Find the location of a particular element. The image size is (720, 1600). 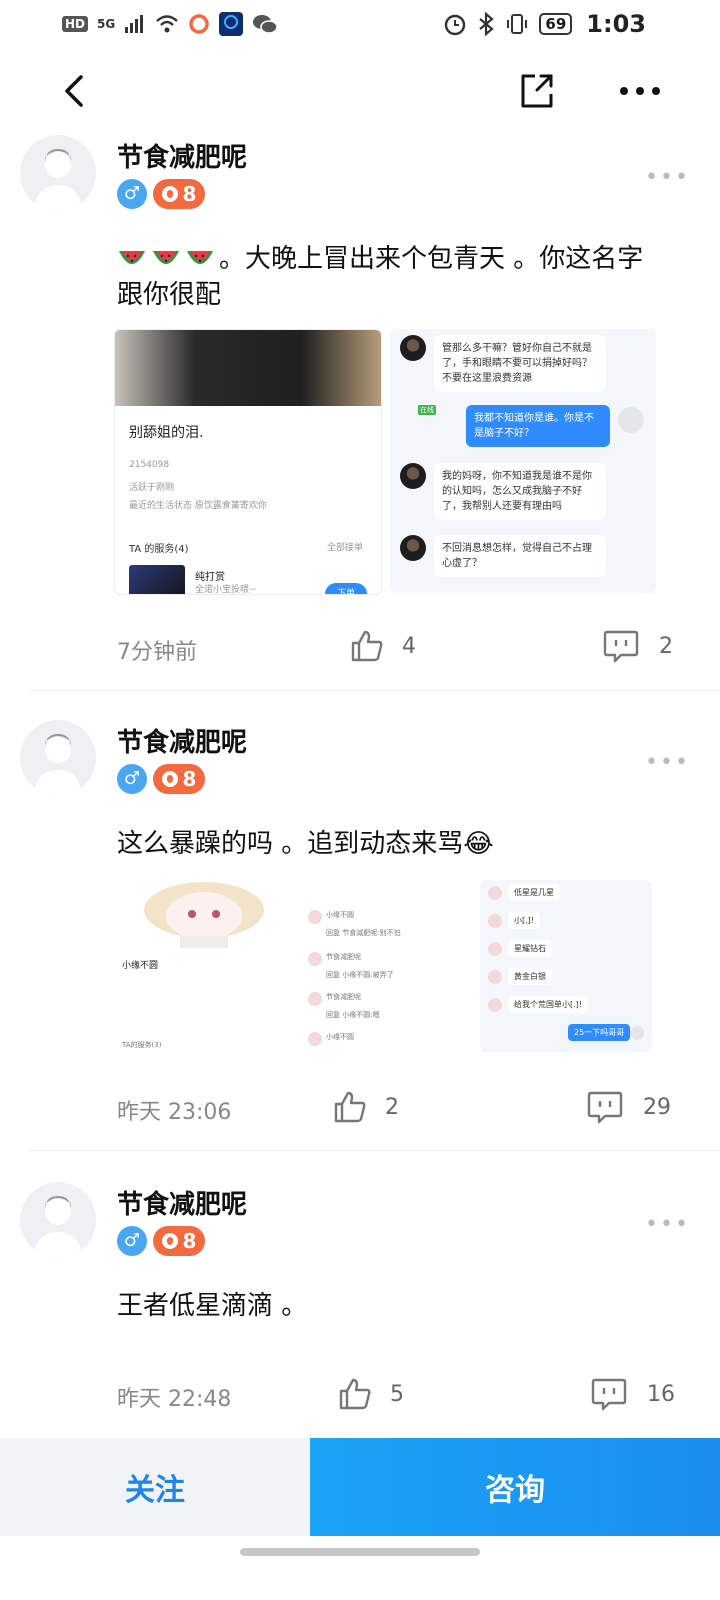

like-count: 2 is located at coordinates (392, 1107).